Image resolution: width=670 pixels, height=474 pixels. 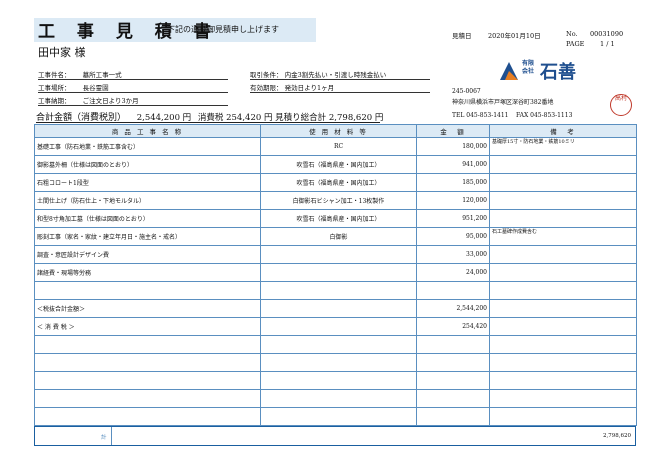 What do you see at coordinates (453, 182) in the screenshot?
I see `cell-amount: 185,000` at bounding box center [453, 182].